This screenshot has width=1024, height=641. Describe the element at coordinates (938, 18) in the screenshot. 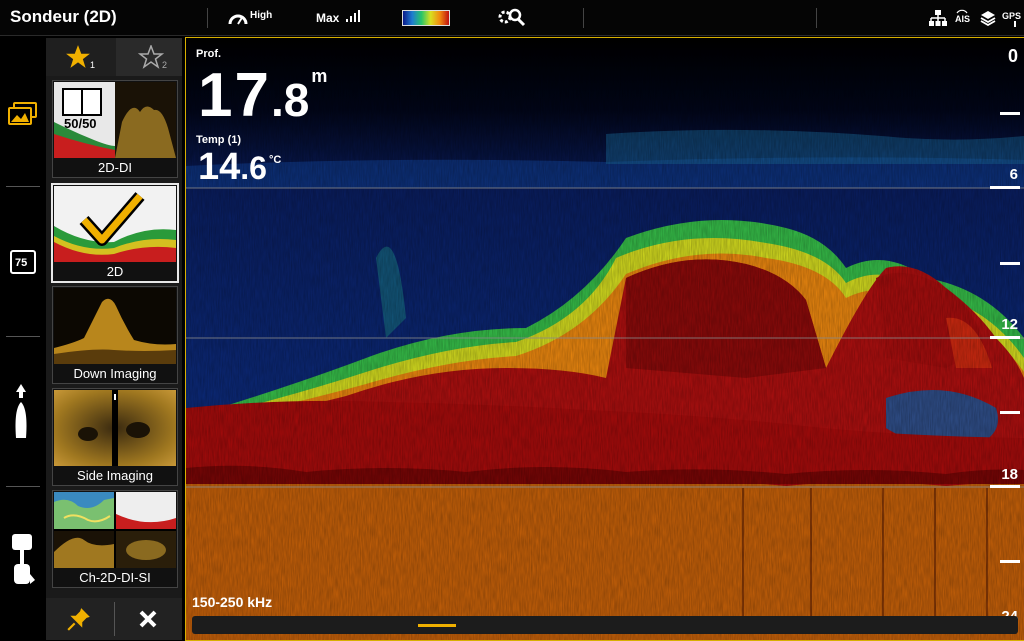

I see `network-icon` at that location.